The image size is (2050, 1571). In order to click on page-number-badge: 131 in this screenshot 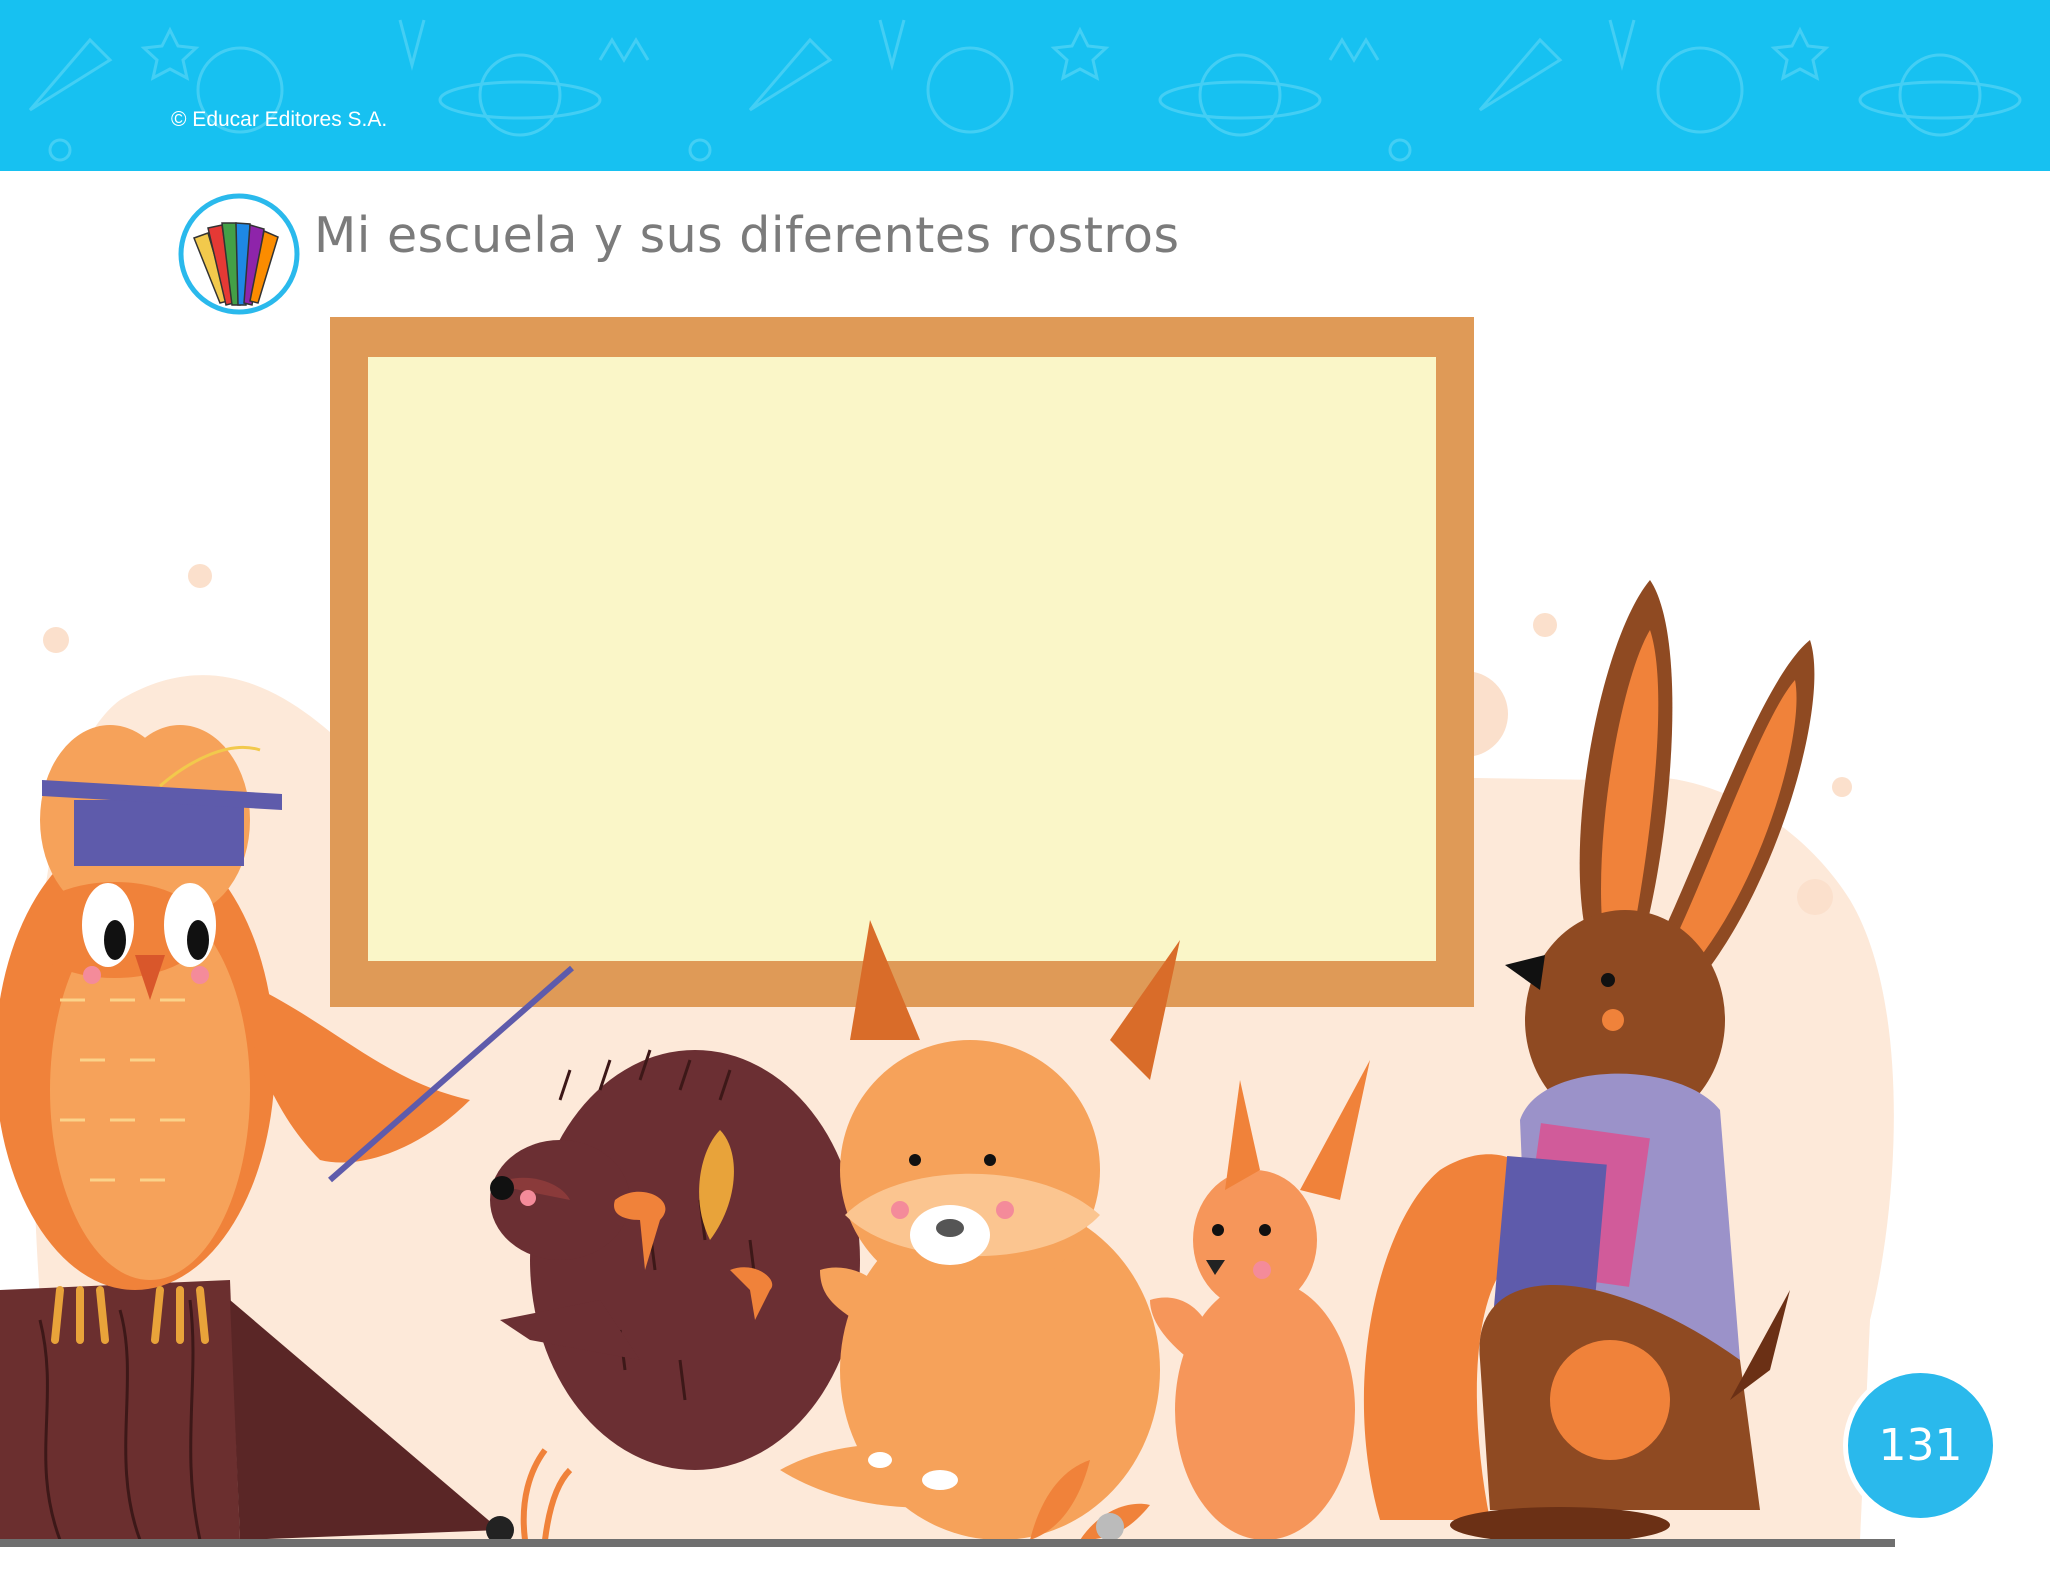, I will do `click(1920, 1445)`.